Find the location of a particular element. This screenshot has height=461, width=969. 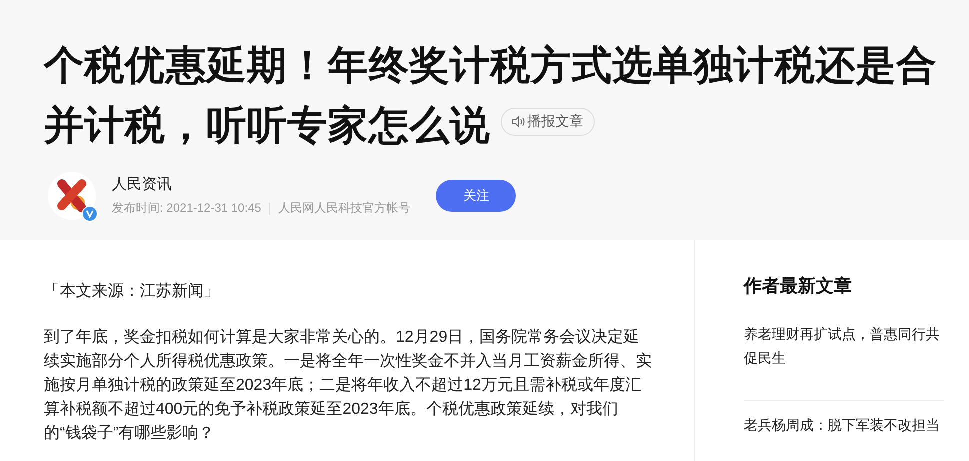

article-source: 「本文来源：江苏新闻」 is located at coordinates (132, 292).